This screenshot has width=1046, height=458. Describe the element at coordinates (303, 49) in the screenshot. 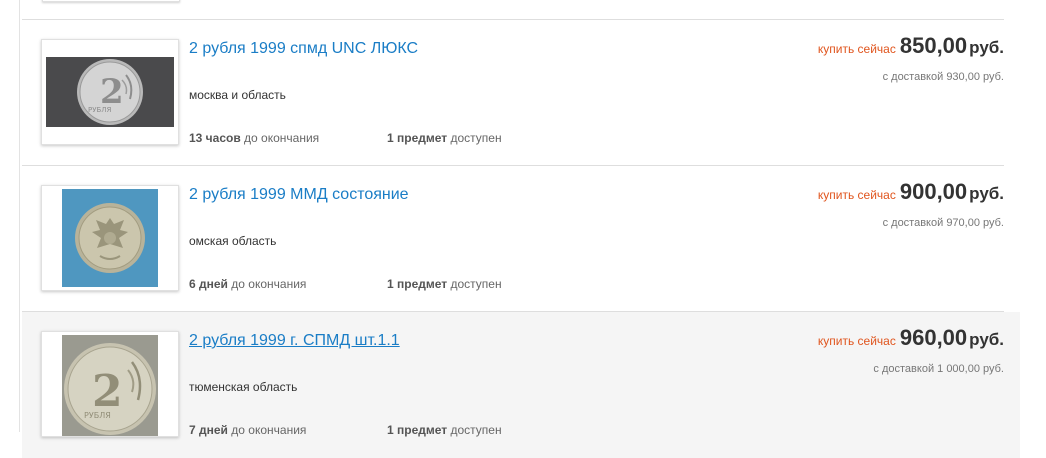

I see `listing-title-link: 2 рубля 1999 спмд UNC ЛЮКС` at that location.